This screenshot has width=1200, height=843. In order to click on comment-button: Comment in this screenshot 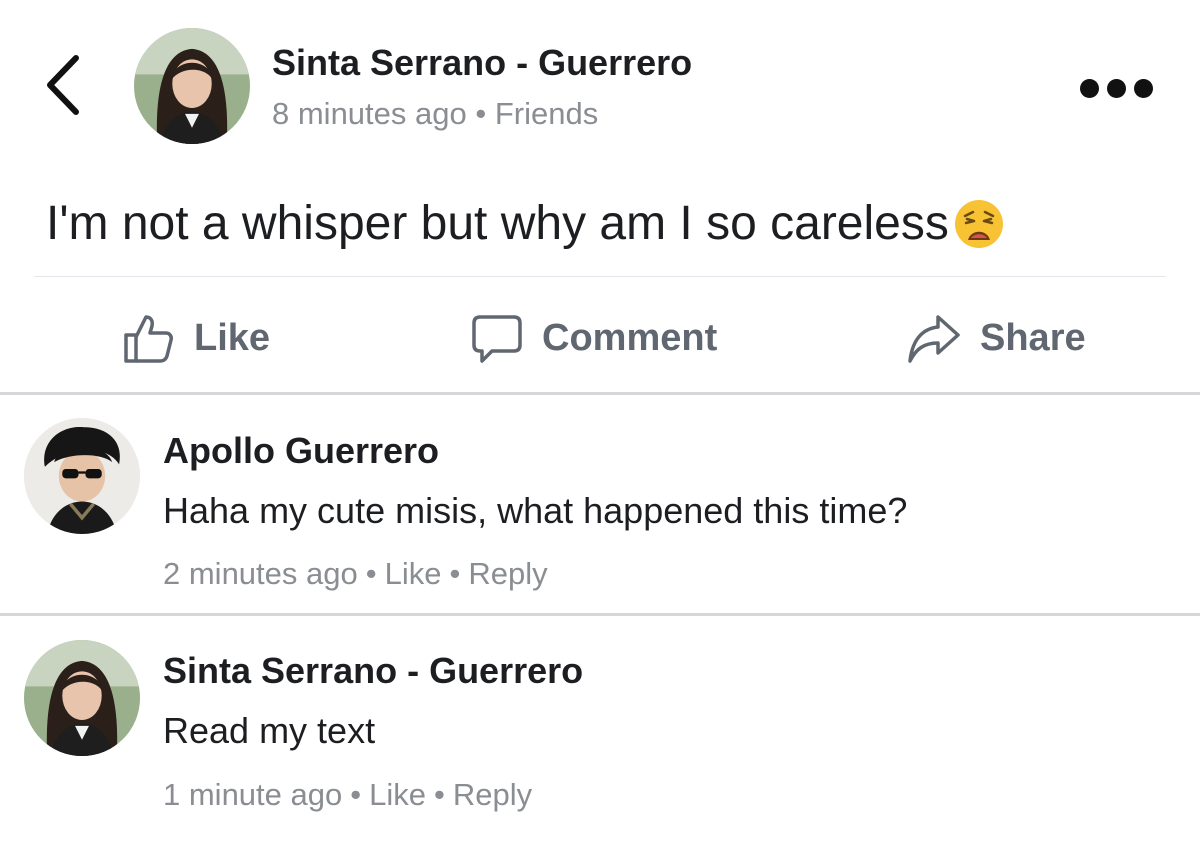, I will do `click(593, 338)`.